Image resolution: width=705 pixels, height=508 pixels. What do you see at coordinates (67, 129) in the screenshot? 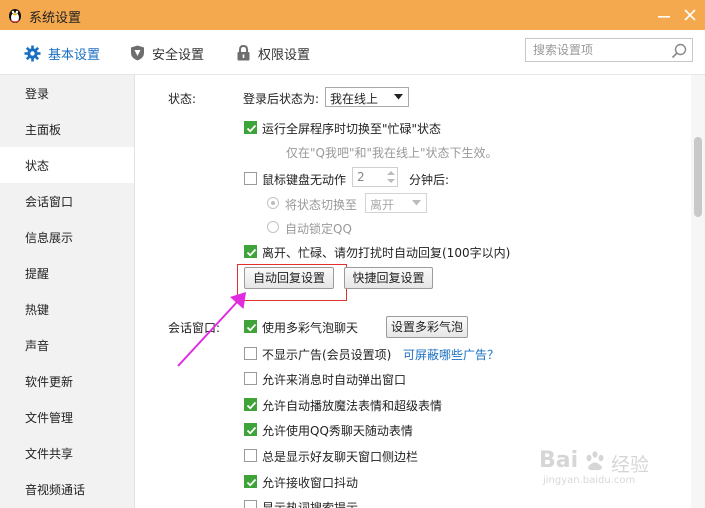
I see `sidebar-item-main-panel: 主面板` at bounding box center [67, 129].